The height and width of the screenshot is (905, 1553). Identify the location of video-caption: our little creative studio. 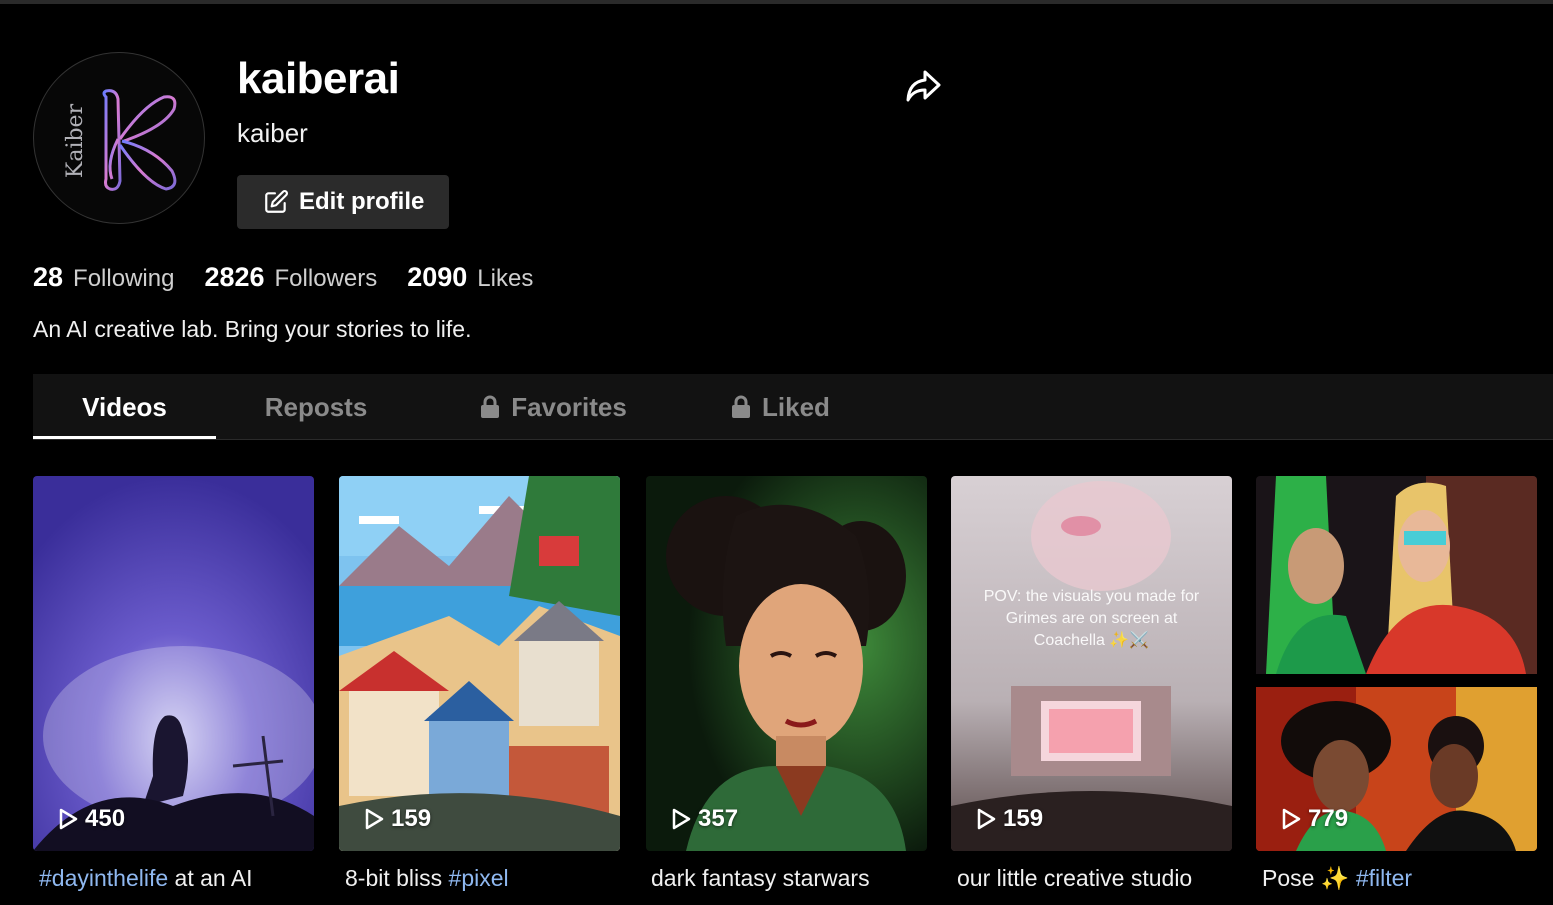
(1097, 878).